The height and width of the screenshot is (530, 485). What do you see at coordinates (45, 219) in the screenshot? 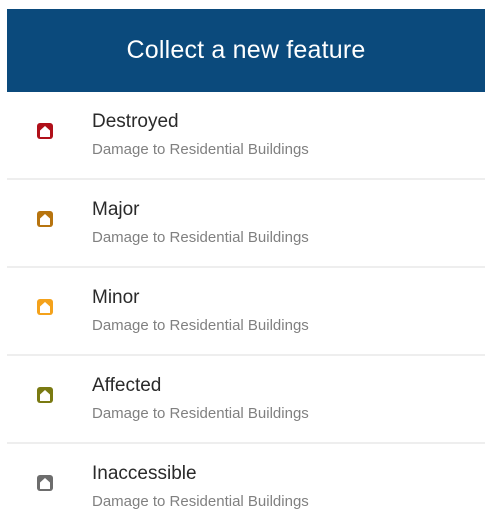
I see `house-major-icon` at bounding box center [45, 219].